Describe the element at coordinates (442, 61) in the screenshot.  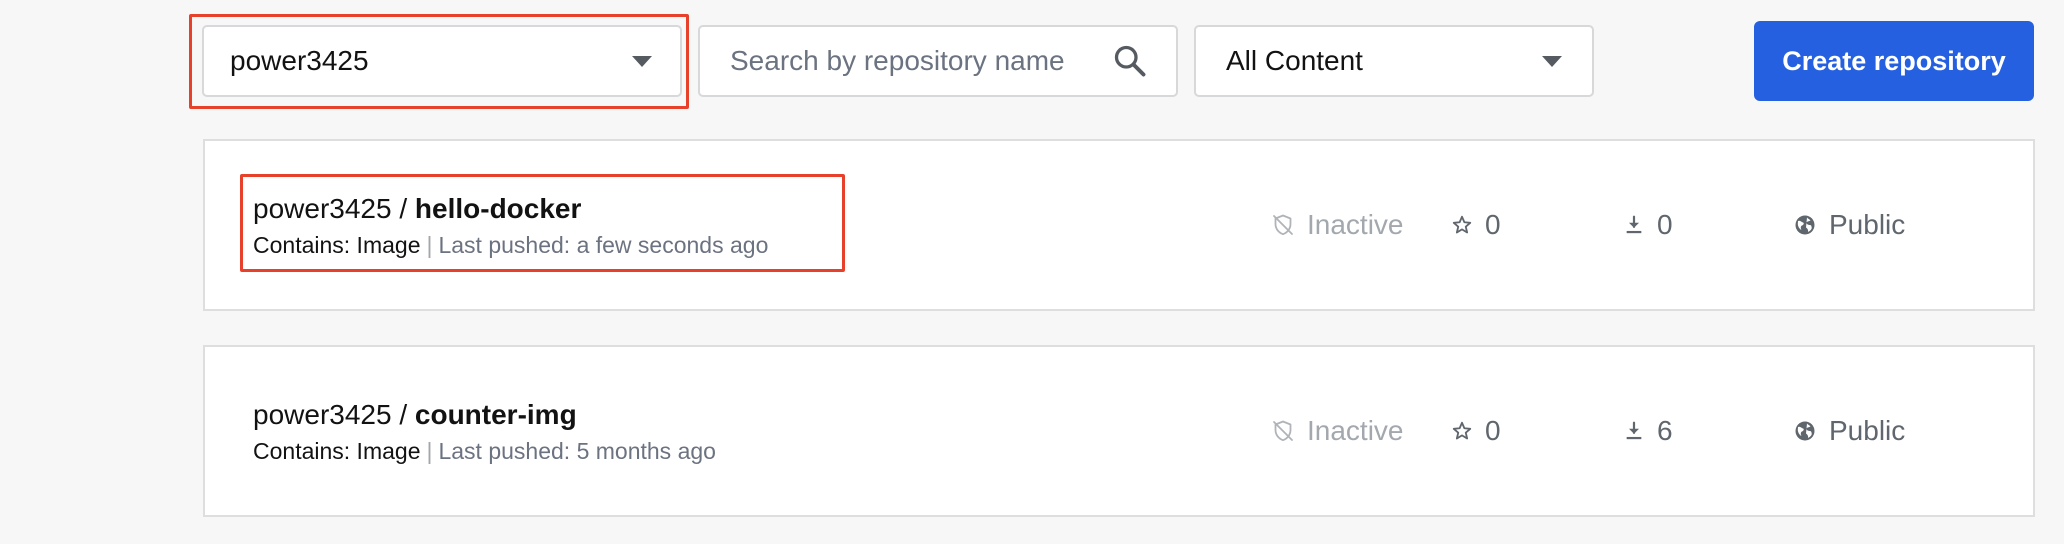
I see `namespace-select: power3425` at that location.